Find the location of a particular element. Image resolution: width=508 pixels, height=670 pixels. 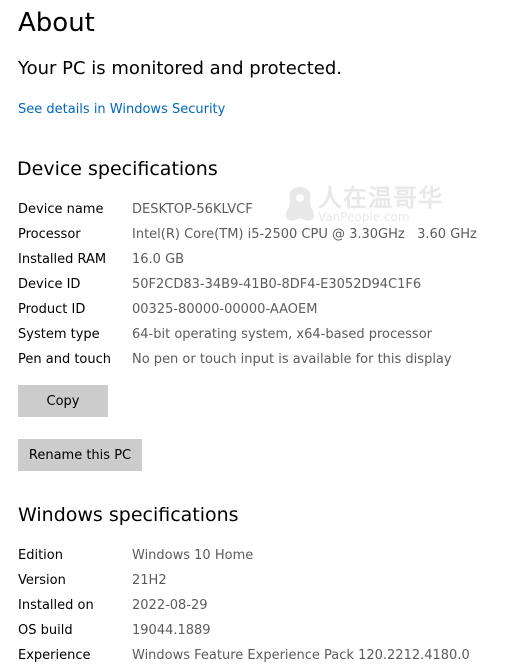

spec-label: Installed RAM is located at coordinates (62, 259).